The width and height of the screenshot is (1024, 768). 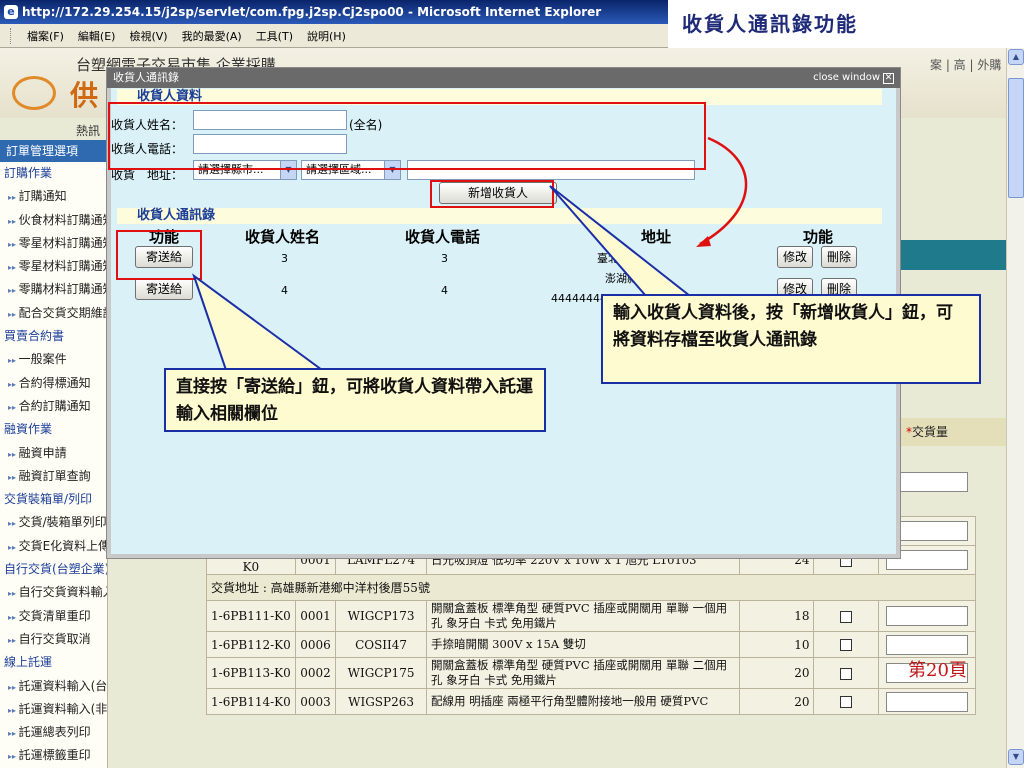 What do you see at coordinates (11, 12) in the screenshot?
I see `ie-logo-icon: e` at bounding box center [11, 12].